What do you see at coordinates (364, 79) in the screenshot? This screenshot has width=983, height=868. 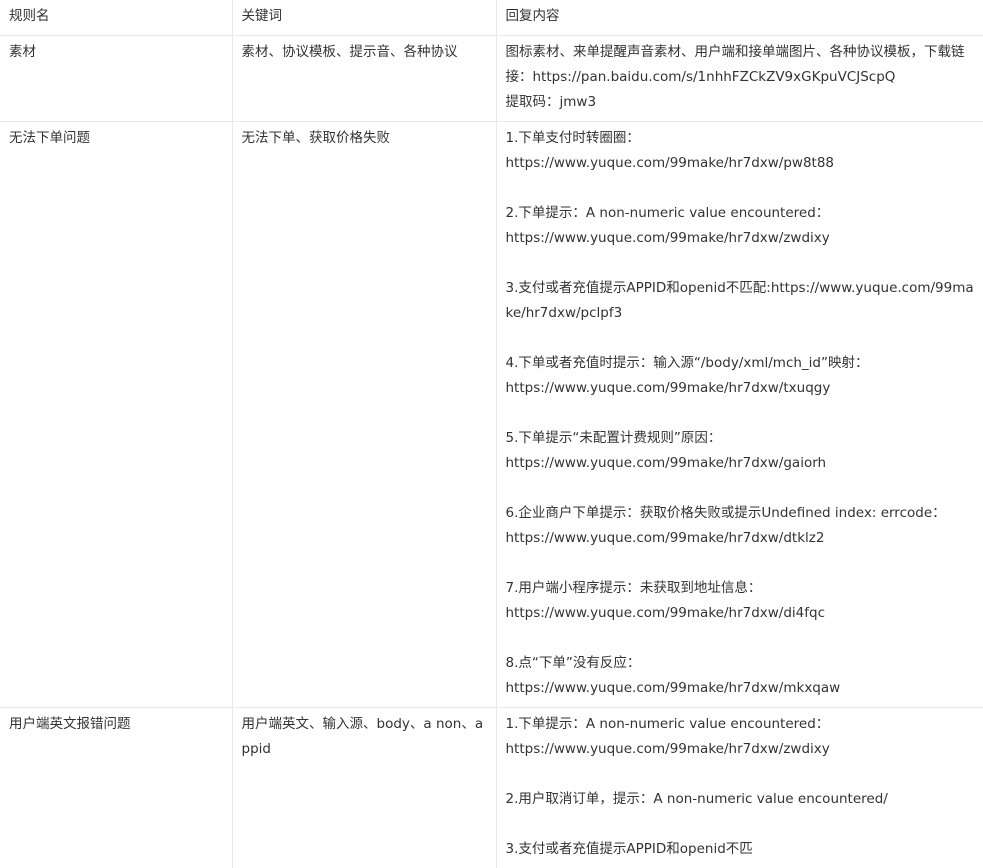 I see `keywords-cell: 素材、协议模板、提示音、各种协议` at bounding box center [364, 79].